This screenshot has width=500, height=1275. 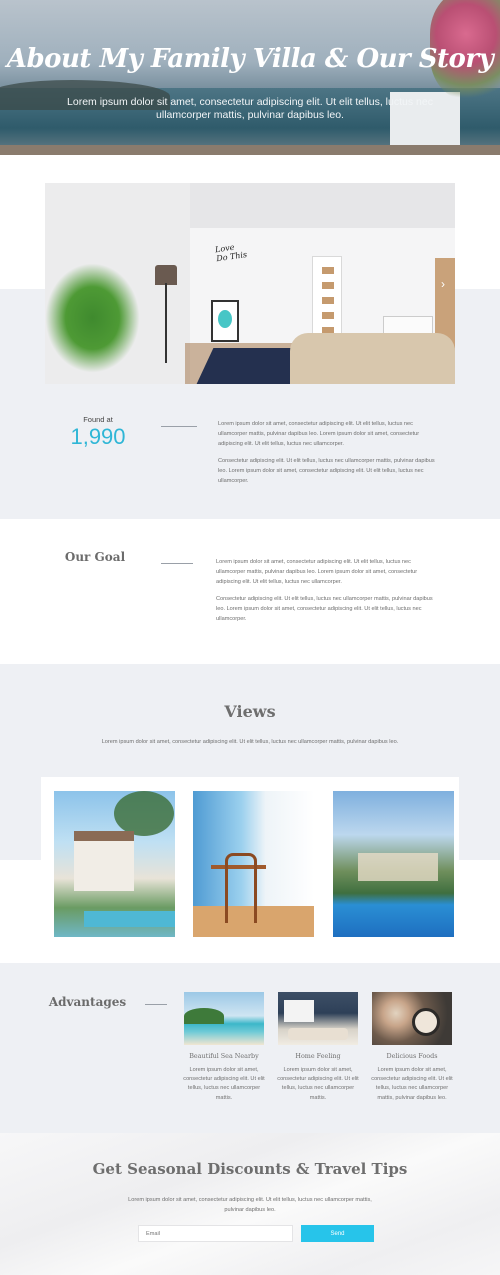 I want to click on wall-lettering: Love Do This, so click(x=231, y=253).